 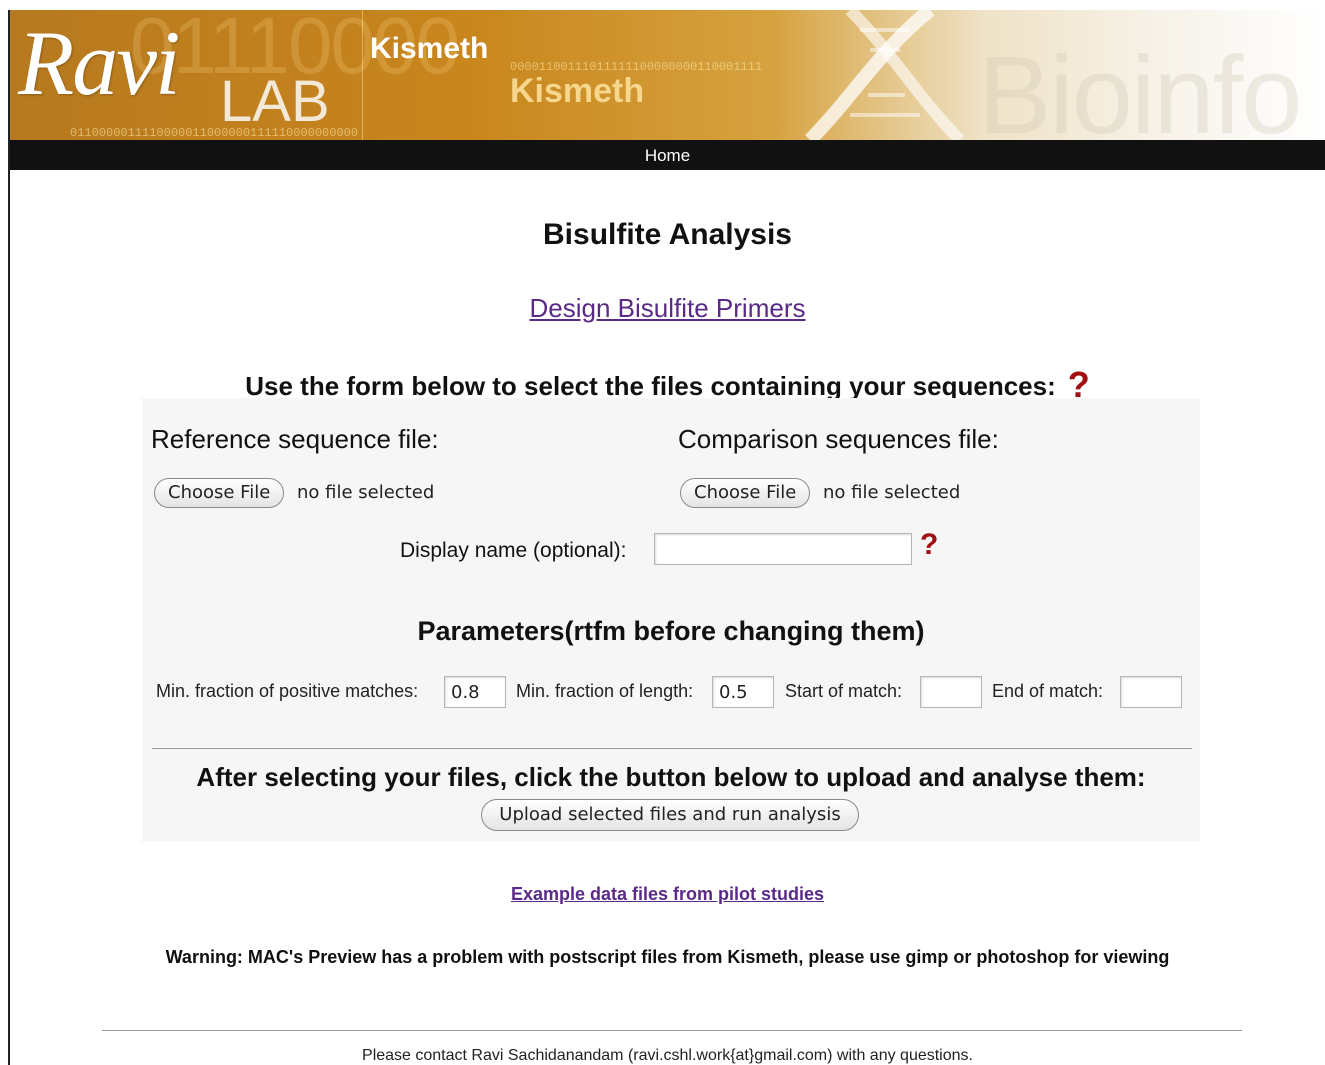 What do you see at coordinates (844, 691) in the screenshot?
I see `start-of-match-label: Start of match:` at bounding box center [844, 691].